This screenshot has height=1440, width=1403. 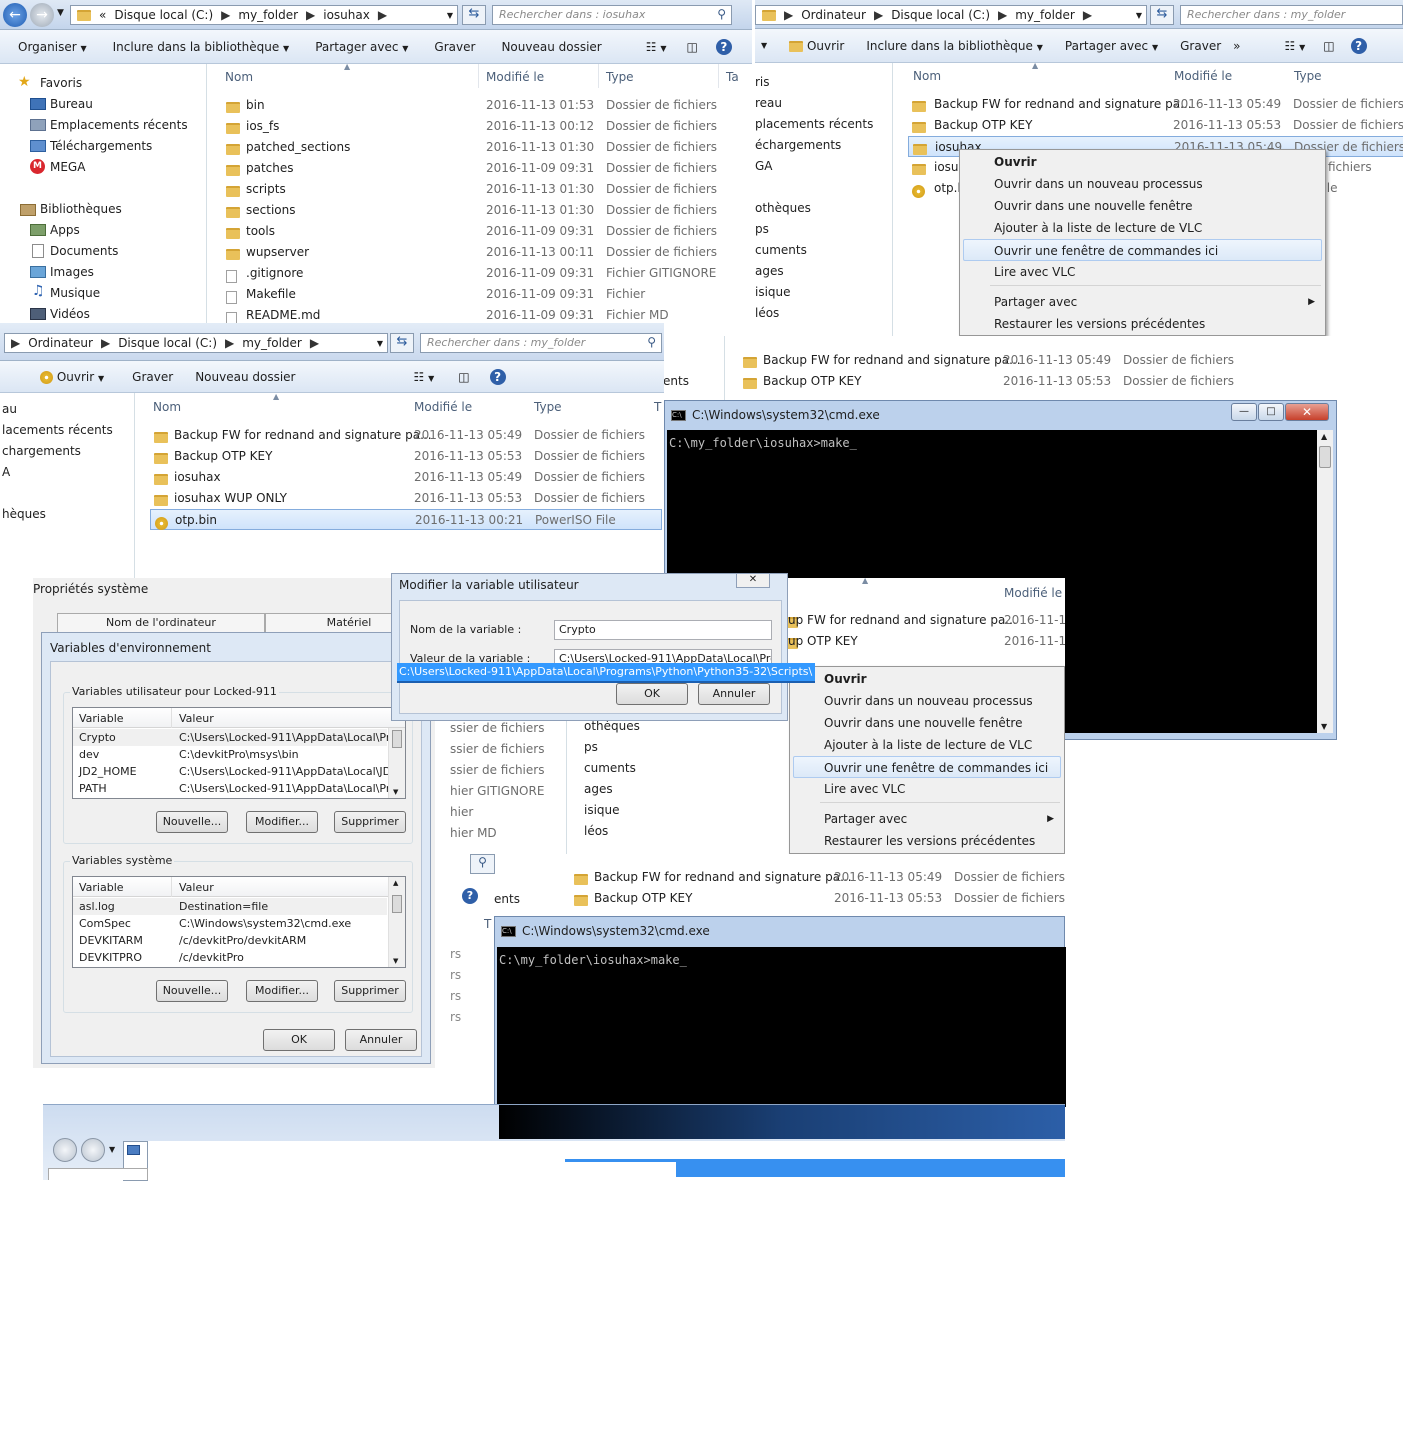 I want to click on file-row: otp.bin 2016-11-13 00:21 PowerISO File, so click(x=406, y=519).